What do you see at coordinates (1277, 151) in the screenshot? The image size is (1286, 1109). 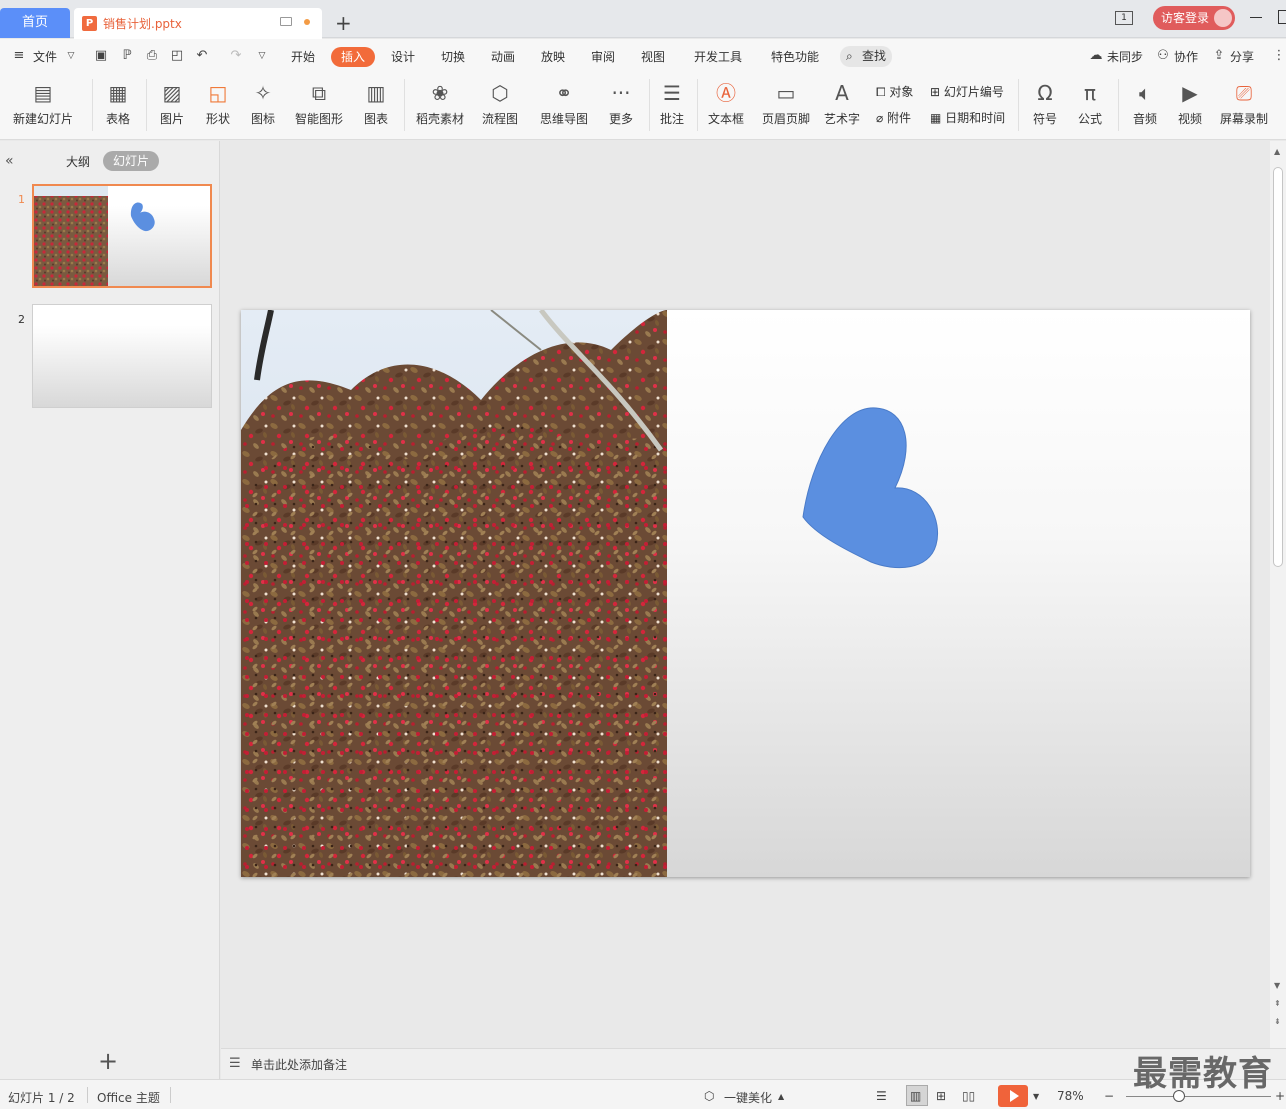 I see `scroll-up-icon: ▲` at bounding box center [1277, 151].